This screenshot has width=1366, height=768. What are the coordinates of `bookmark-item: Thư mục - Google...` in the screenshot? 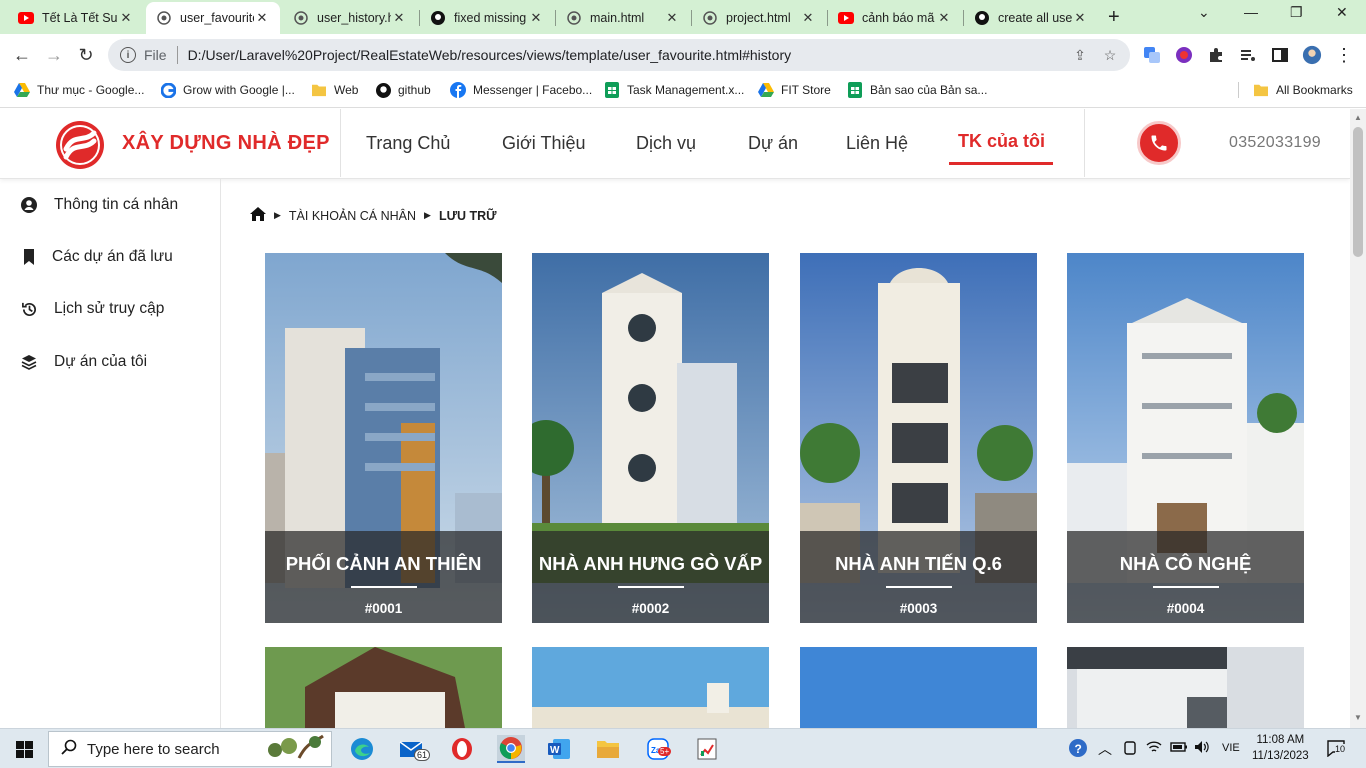 It's located at (79, 90).